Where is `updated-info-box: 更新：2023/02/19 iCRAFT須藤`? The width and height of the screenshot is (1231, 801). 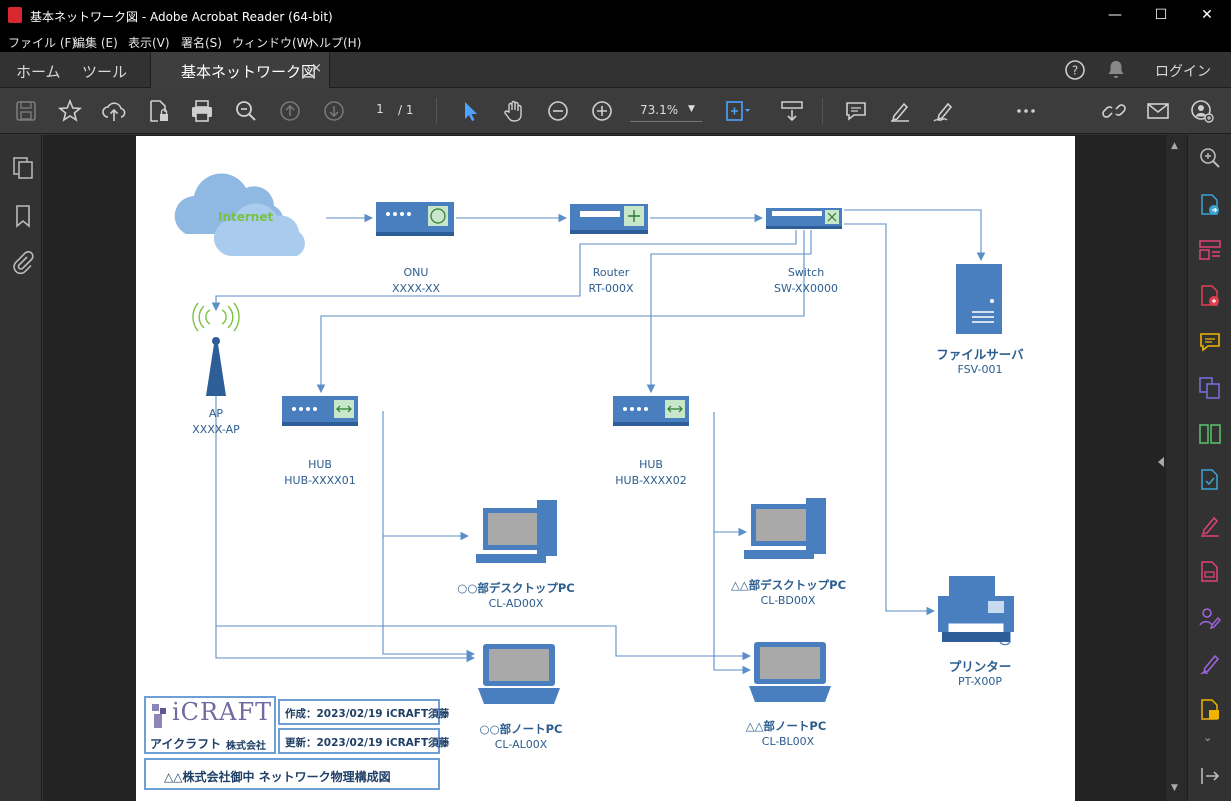
updated-info-box: 更新：2023/02/19 iCRAFT須藤 is located at coordinates (363, 741).